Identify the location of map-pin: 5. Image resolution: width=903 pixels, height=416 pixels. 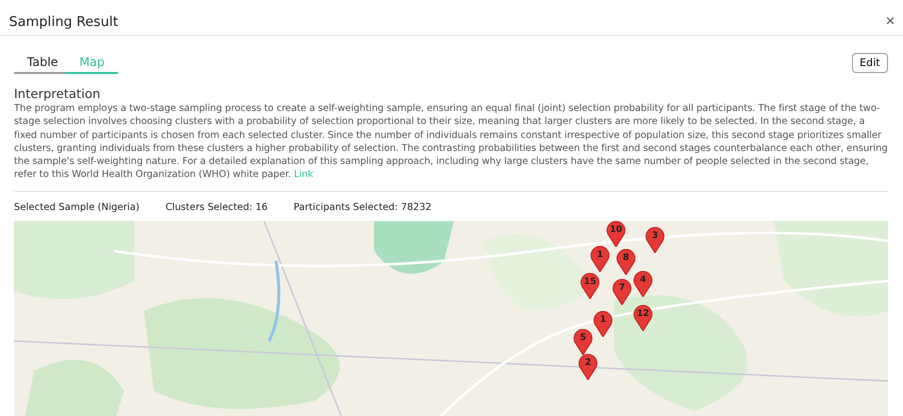
(583, 341).